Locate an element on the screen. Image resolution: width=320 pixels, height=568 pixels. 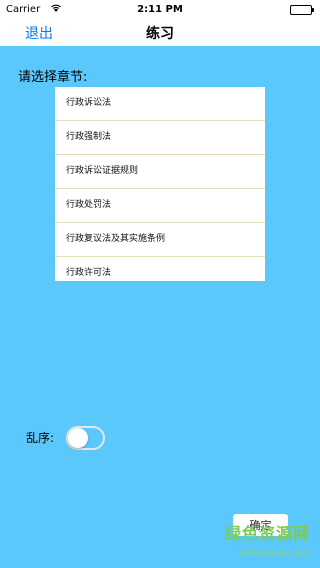
chapter-item: 行政诉讼证据规则 is located at coordinates (160, 172).